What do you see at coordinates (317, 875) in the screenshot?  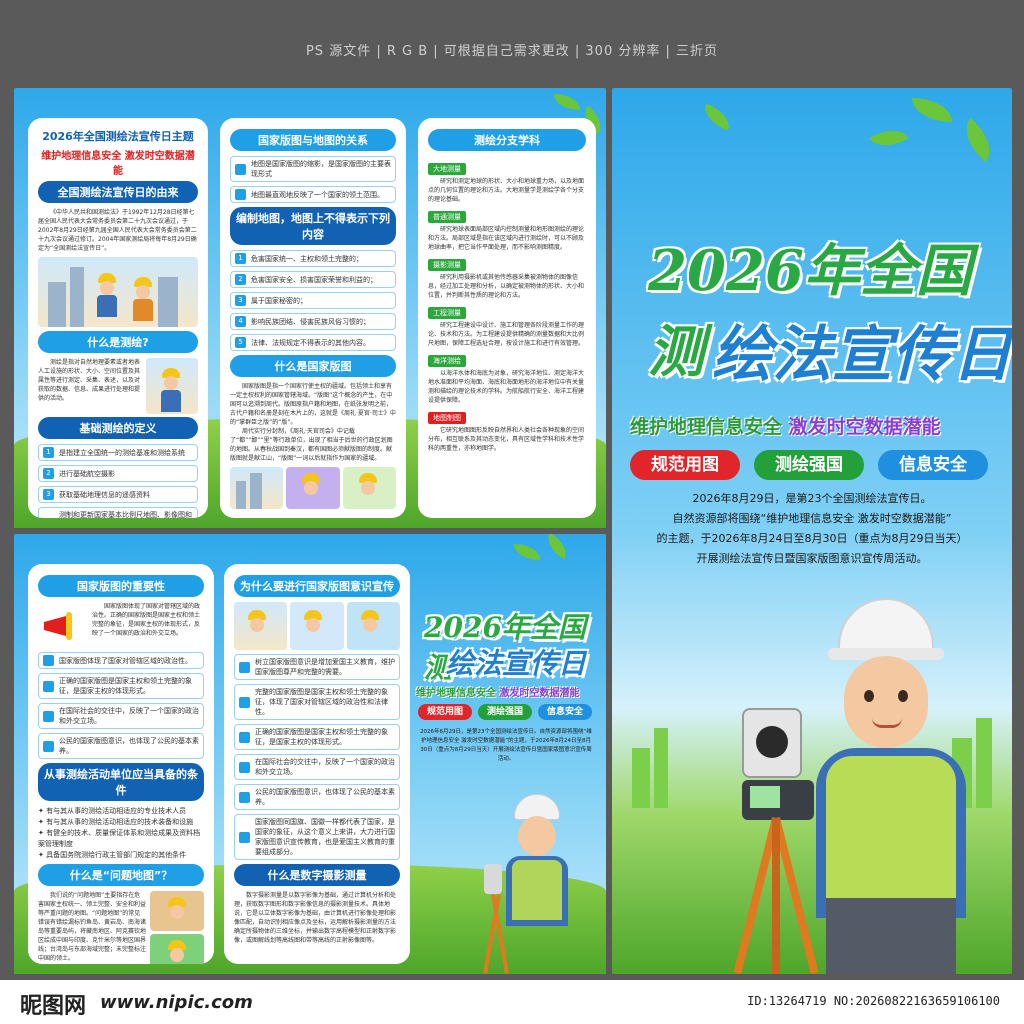 I see `digital-header: 什么是数字摄影测量` at bounding box center [317, 875].